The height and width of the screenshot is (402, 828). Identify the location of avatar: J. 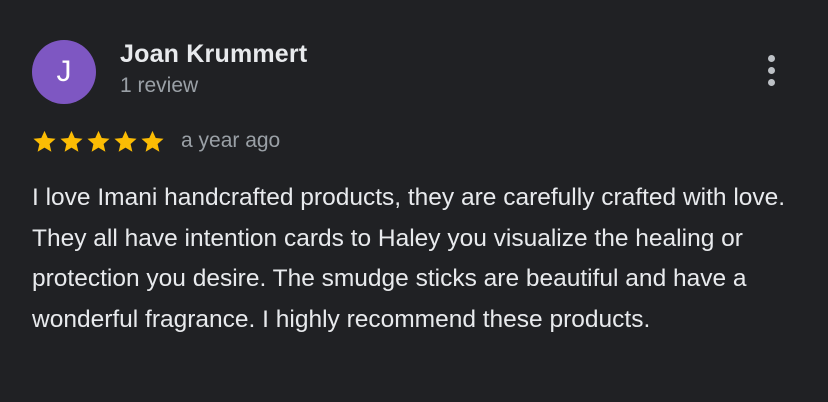
(64, 72).